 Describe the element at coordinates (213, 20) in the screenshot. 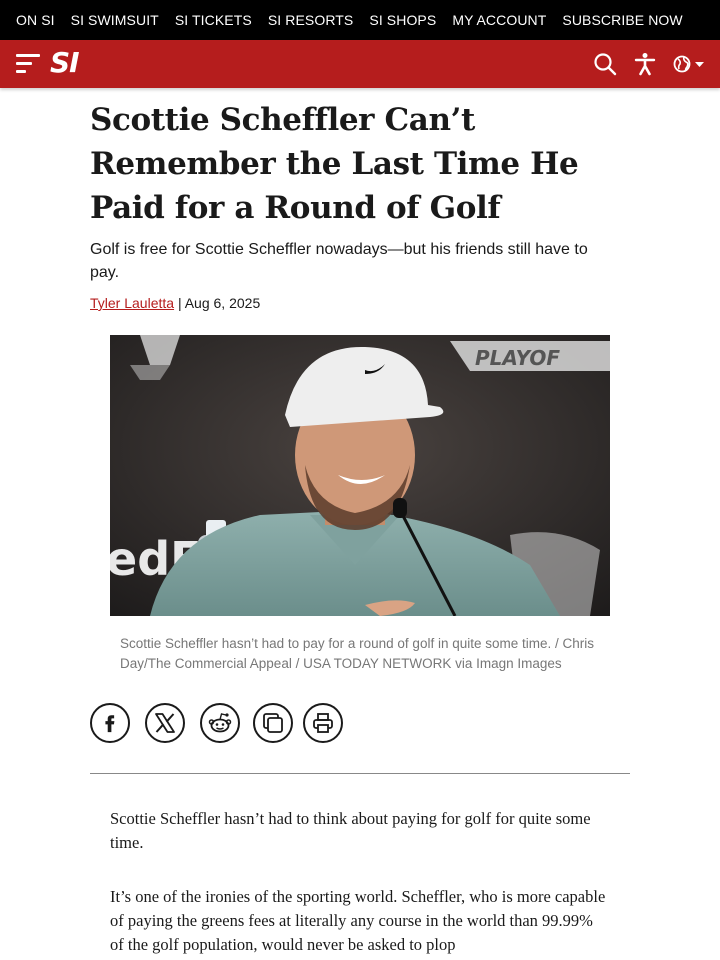

I see `nav-link-si-tickets: SI TICKETS` at that location.